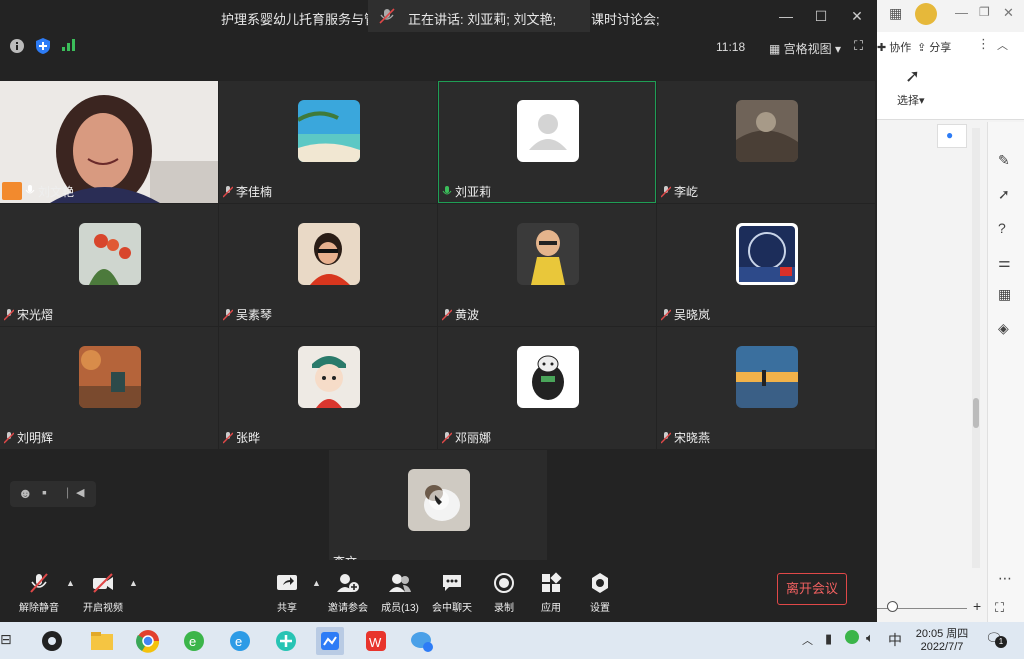  What do you see at coordinates (547, 388) in the screenshot?
I see `video-tile-deng-lina: 邓丽娜` at bounding box center [547, 388].